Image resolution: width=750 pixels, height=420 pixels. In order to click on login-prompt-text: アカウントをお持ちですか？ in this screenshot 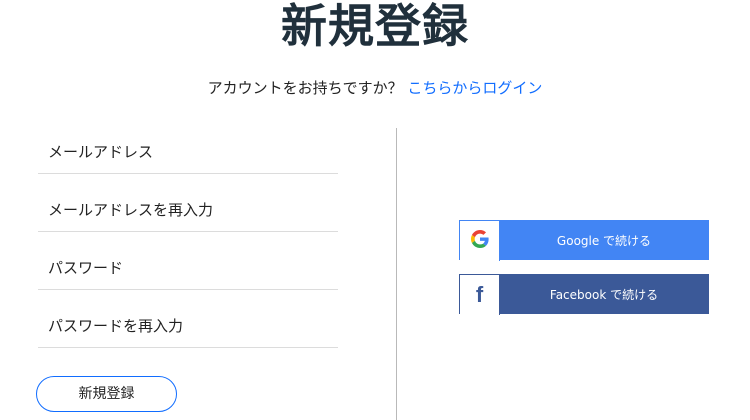, I will do `click(305, 88)`.